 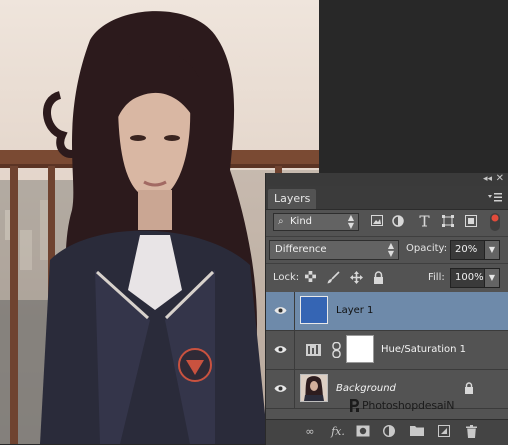 I want to click on fill-field: 100% ▼, so click(x=475, y=278).